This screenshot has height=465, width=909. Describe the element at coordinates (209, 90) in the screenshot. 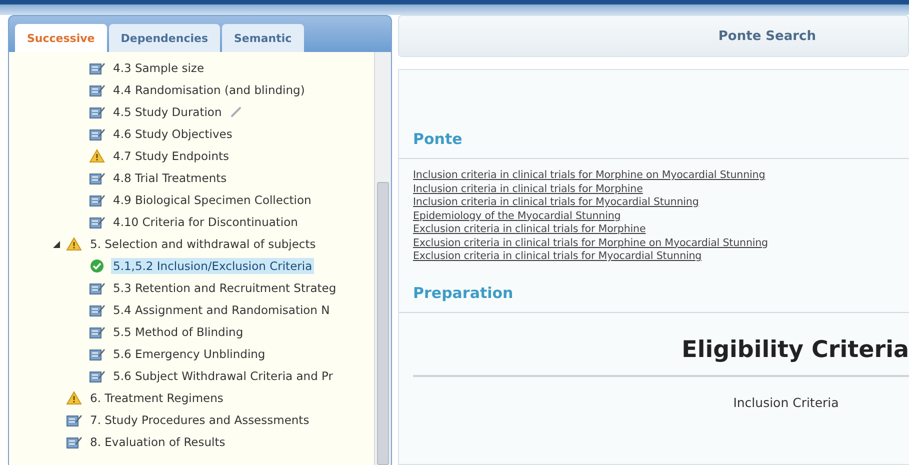

I see `tree-item: 4.4 Randomisation (and blinding)` at that location.